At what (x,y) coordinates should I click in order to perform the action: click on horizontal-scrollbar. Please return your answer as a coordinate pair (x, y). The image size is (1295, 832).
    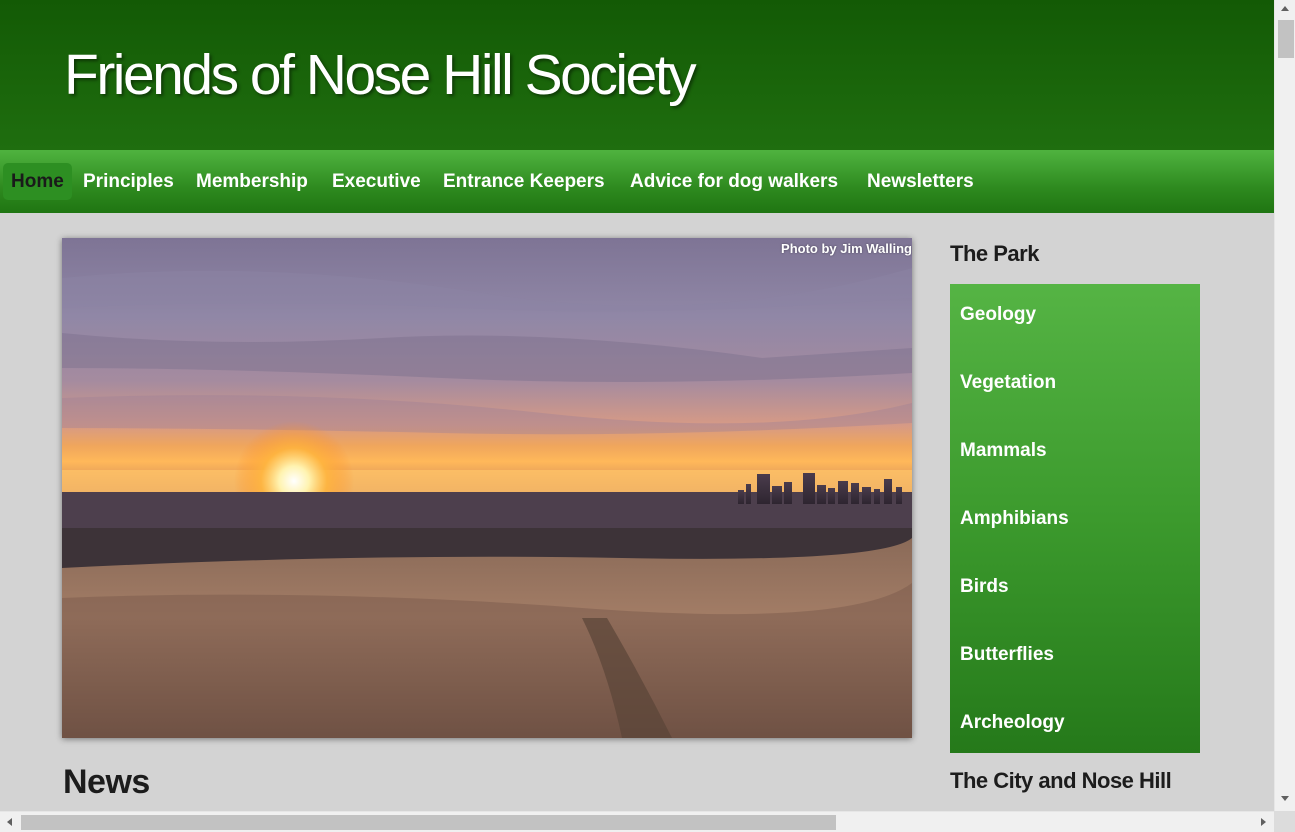
    Looking at the image, I should click on (637, 821).